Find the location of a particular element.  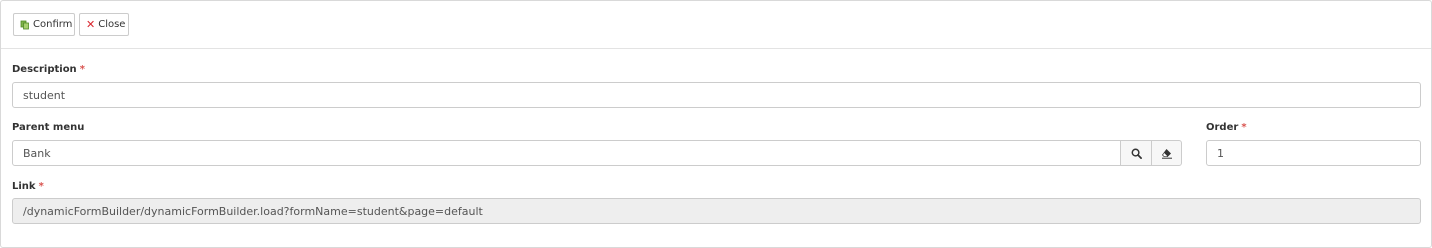

parent-menu-input: Bank is located at coordinates (566, 153).